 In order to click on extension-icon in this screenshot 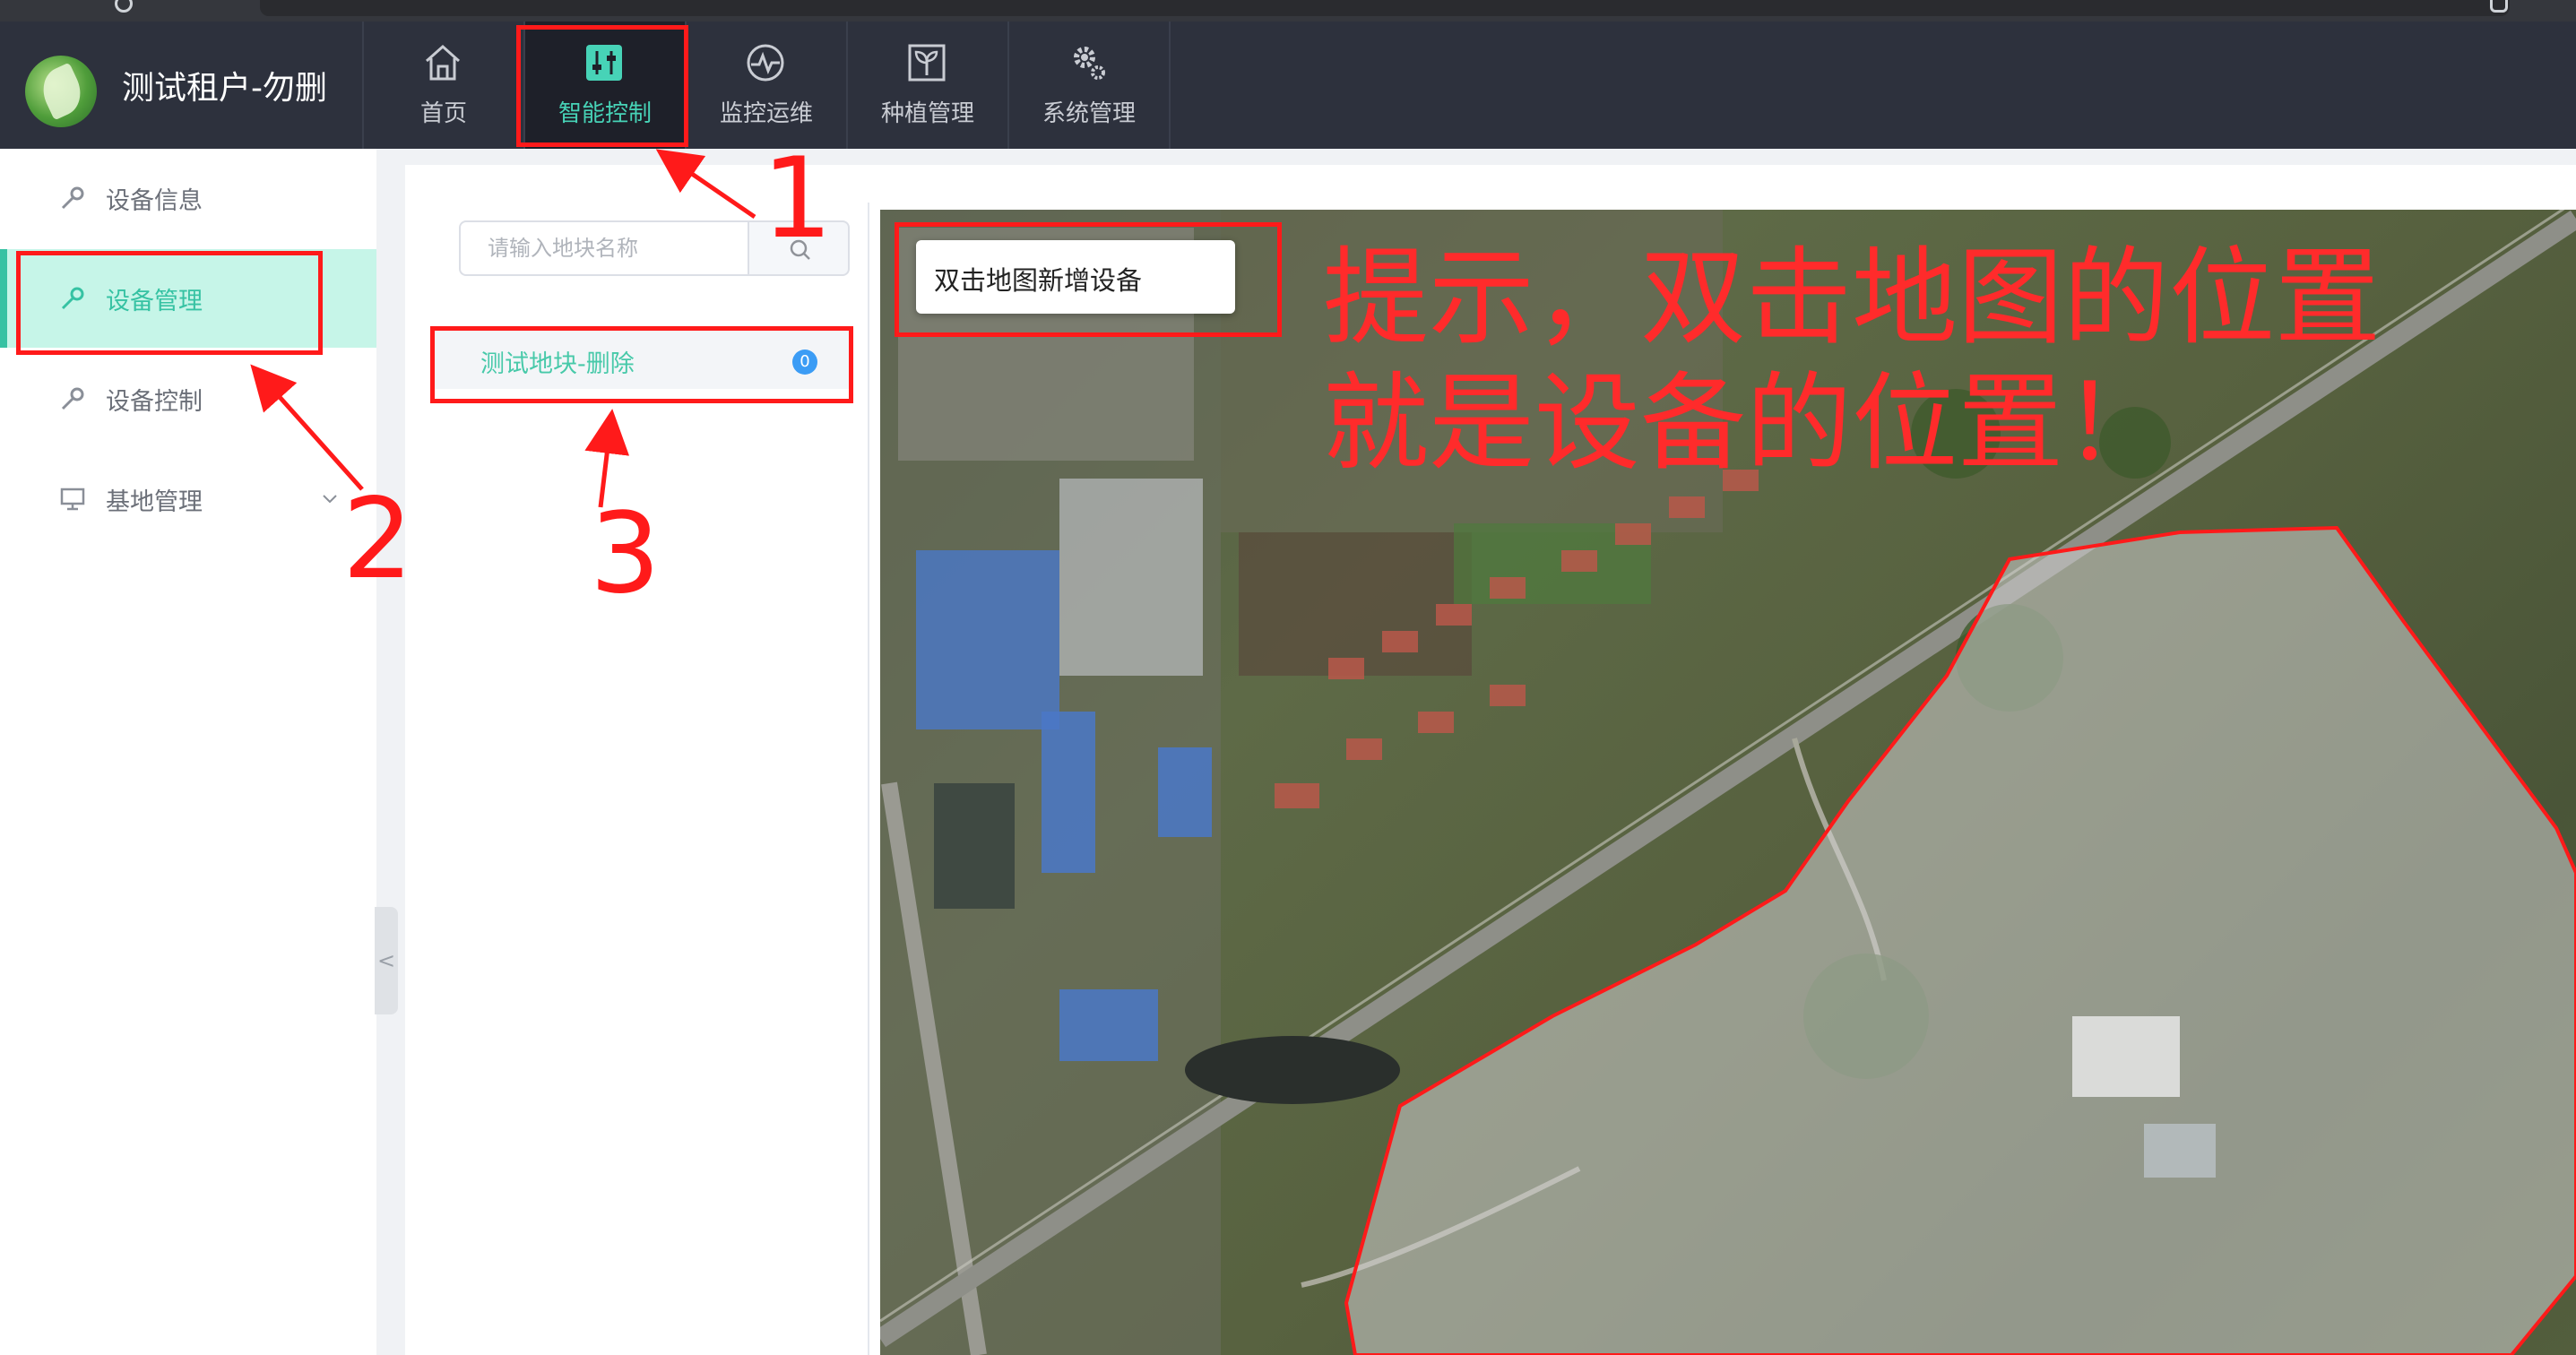, I will do `click(2499, 6)`.